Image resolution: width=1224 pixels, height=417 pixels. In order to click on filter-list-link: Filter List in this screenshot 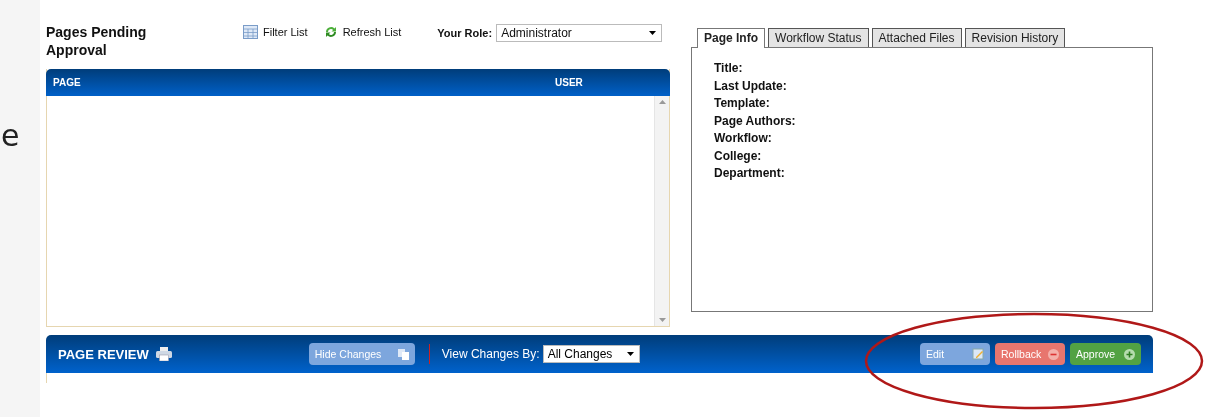, I will do `click(275, 32)`.